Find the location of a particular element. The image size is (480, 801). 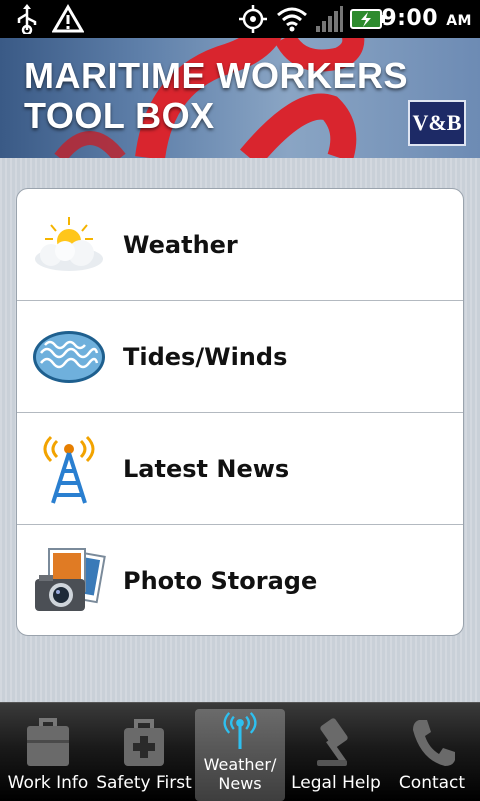

phone-icon is located at coordinates (434, 743).